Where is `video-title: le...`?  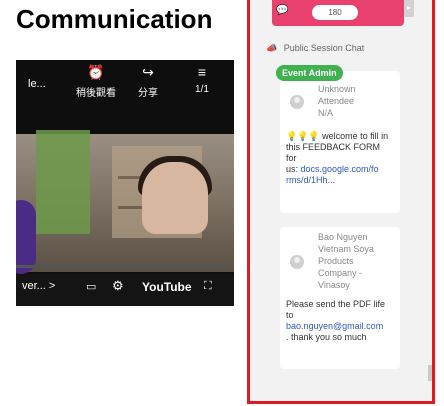 video-title: le... is located at coordinates (37, 84).